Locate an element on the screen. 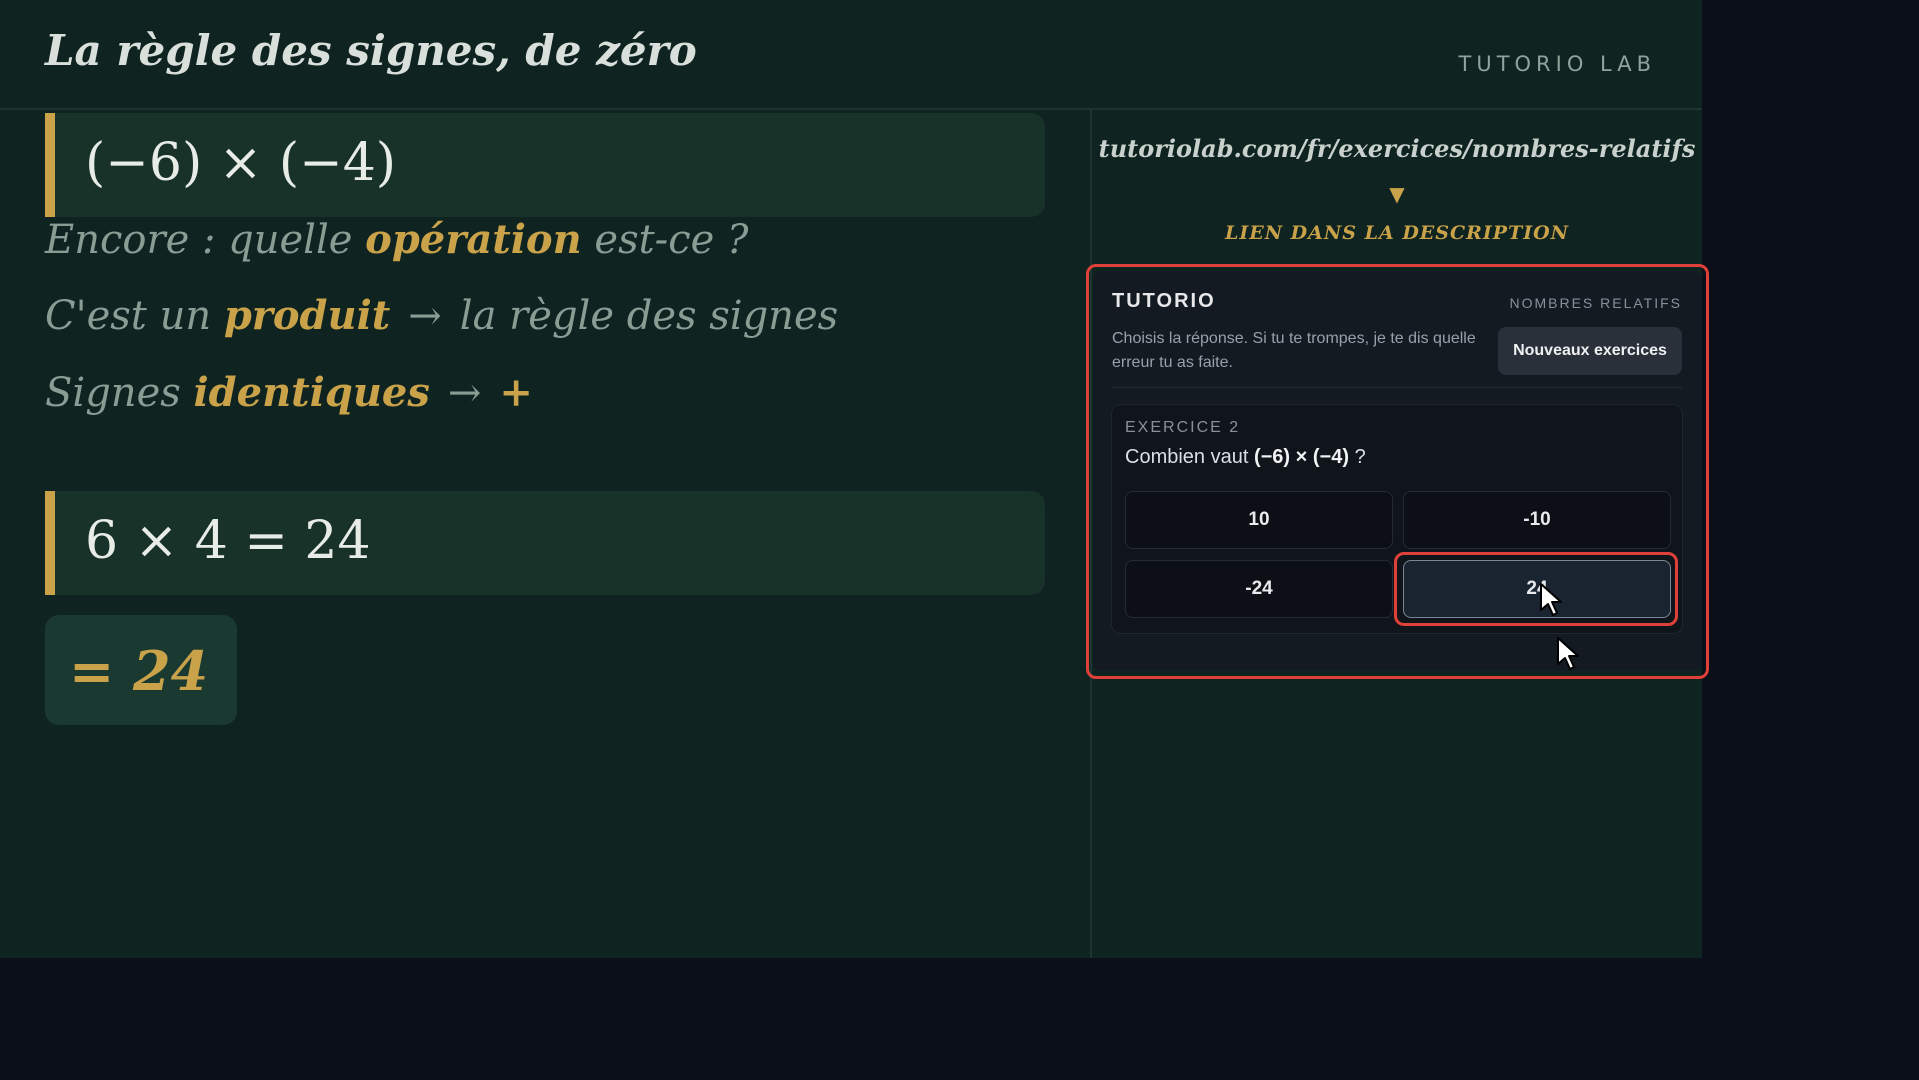  letterbox-area is located at coordinates (959, 1019).